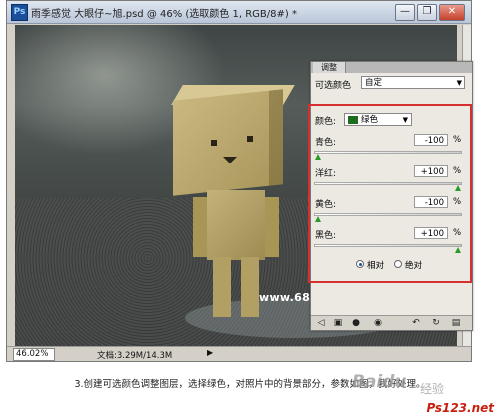 Image resolution: width=500 pixels, height=417 pixels. I want to click on color-swatch, so click(353, 120).